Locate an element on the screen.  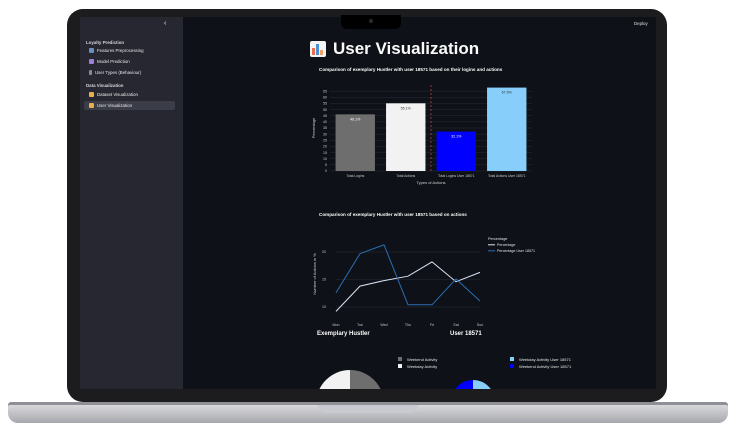
y-tick-label: 45 is located at coordinates (325, 116).